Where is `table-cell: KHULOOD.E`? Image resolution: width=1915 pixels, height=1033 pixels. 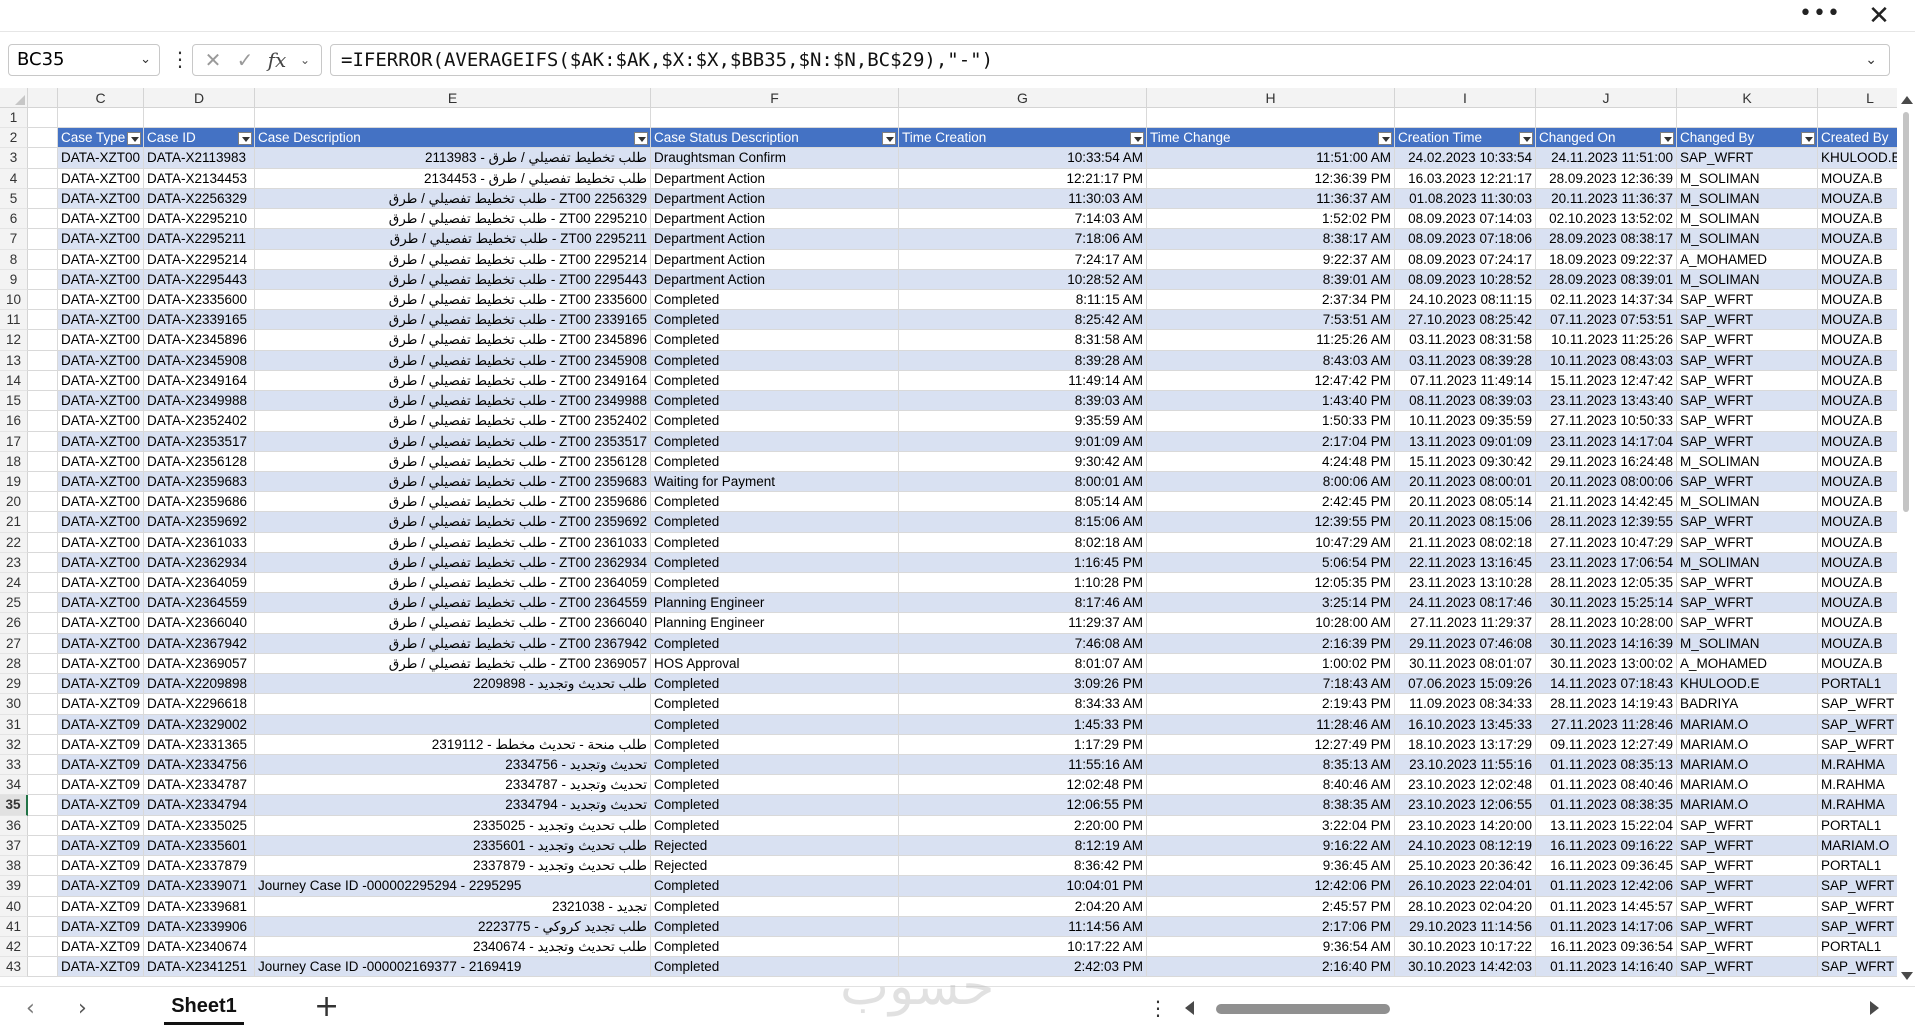 table-cell: KHULOOD.E is located at coordinates (1859, 158).